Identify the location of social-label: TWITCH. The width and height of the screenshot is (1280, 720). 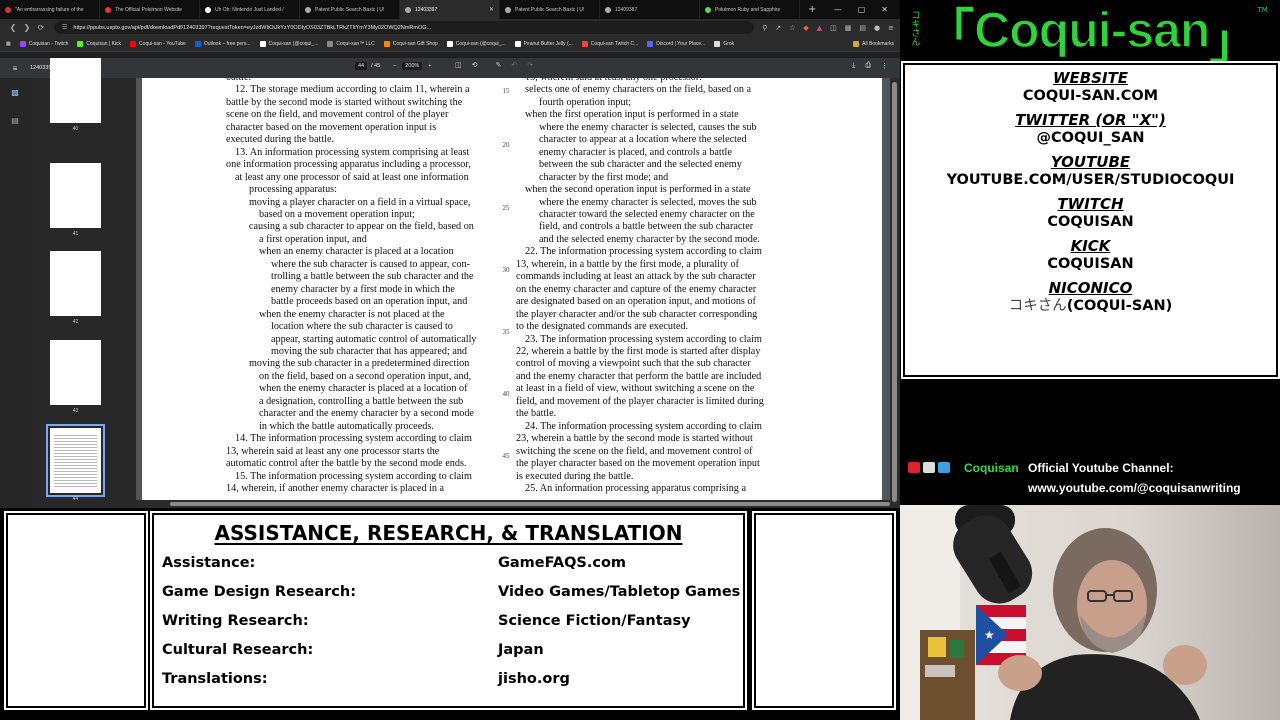
(1090, 204).